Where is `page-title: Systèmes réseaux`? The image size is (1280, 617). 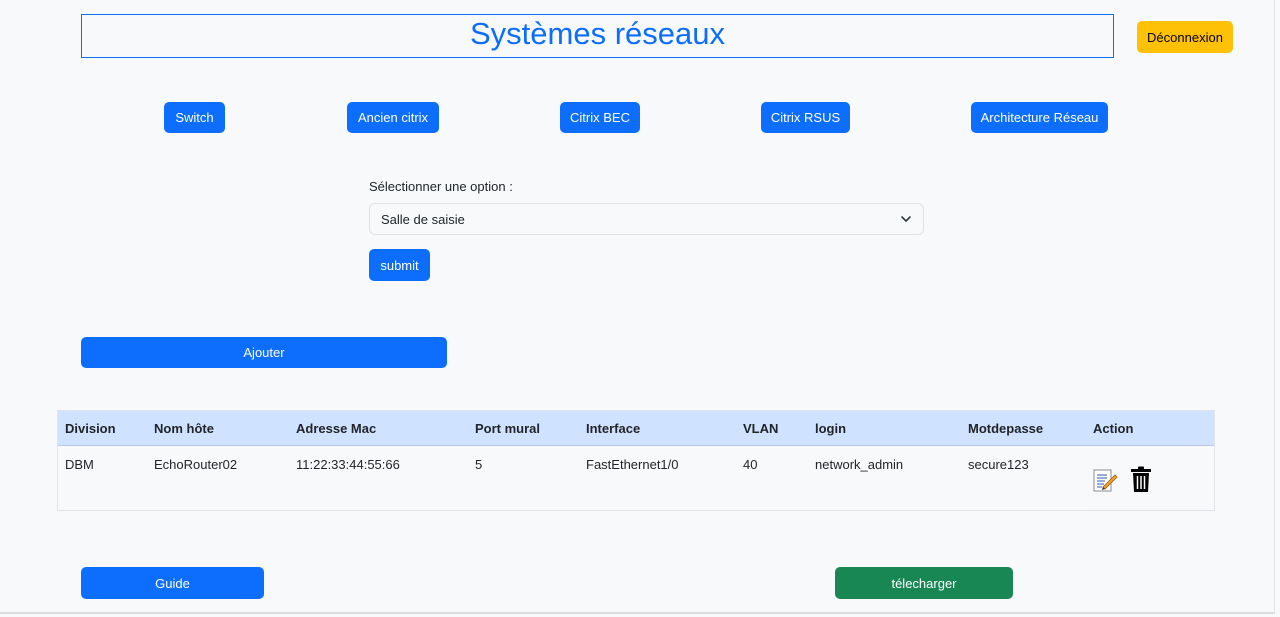 page-title: Systèmes réseaux is located at coordinates (597, 33).